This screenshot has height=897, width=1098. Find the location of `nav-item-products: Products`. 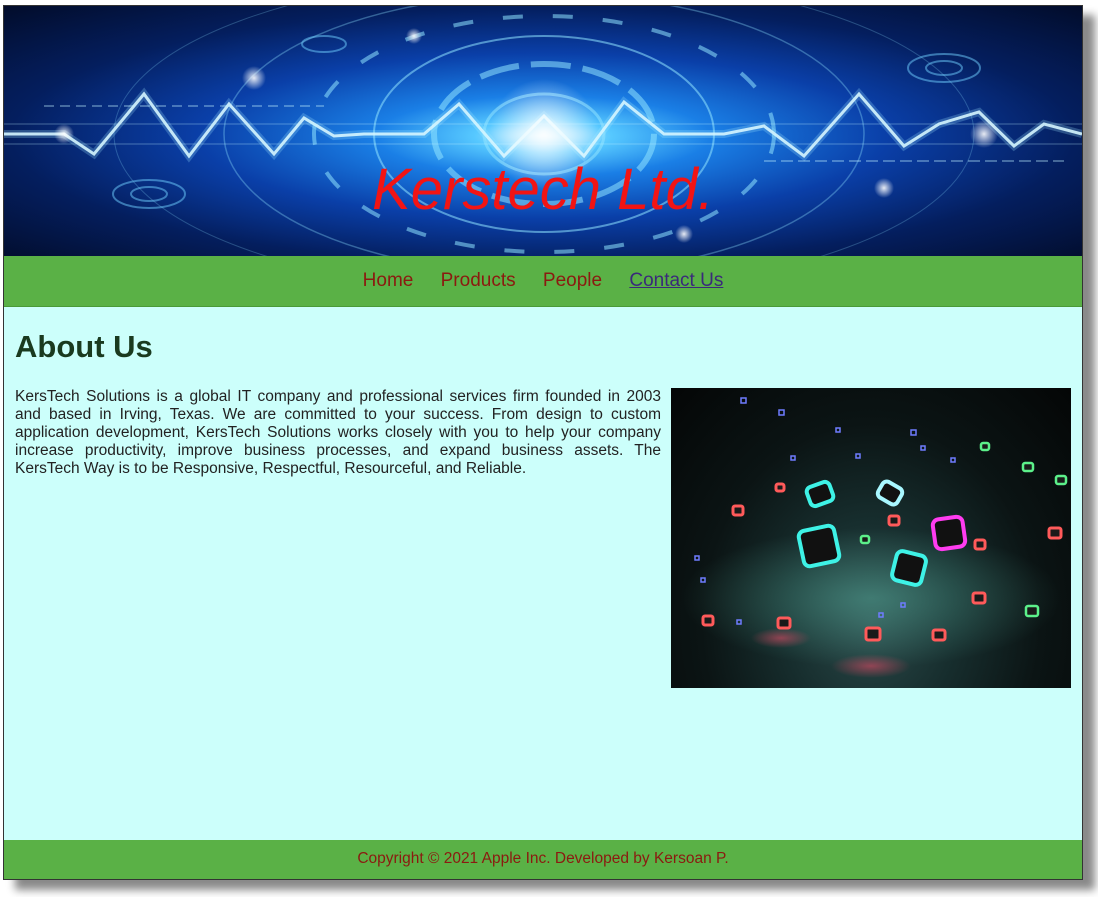

nav-item-products: Products is located at coordinates (478, 281).